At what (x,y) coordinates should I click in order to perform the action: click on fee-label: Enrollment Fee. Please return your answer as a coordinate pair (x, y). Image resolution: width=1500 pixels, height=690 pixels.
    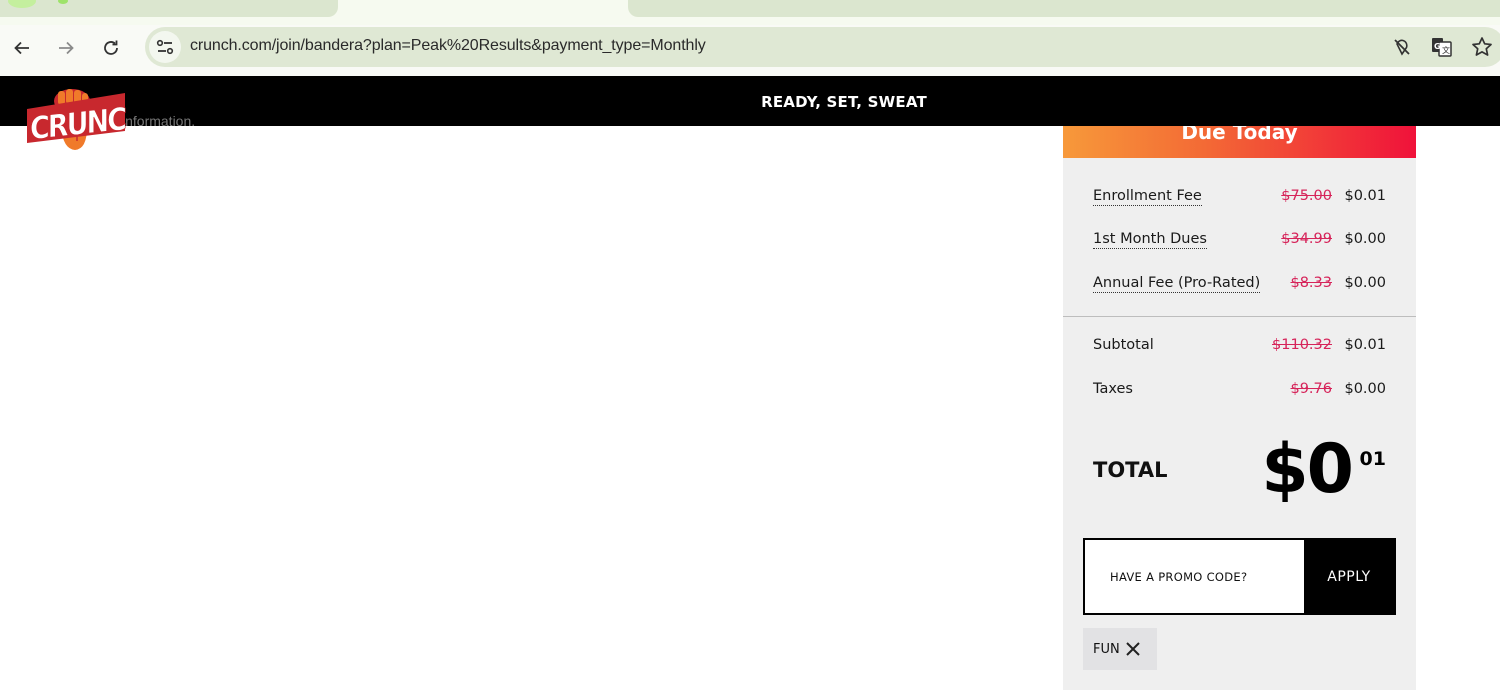
    Looking at the image, I should click on (1147, 197).